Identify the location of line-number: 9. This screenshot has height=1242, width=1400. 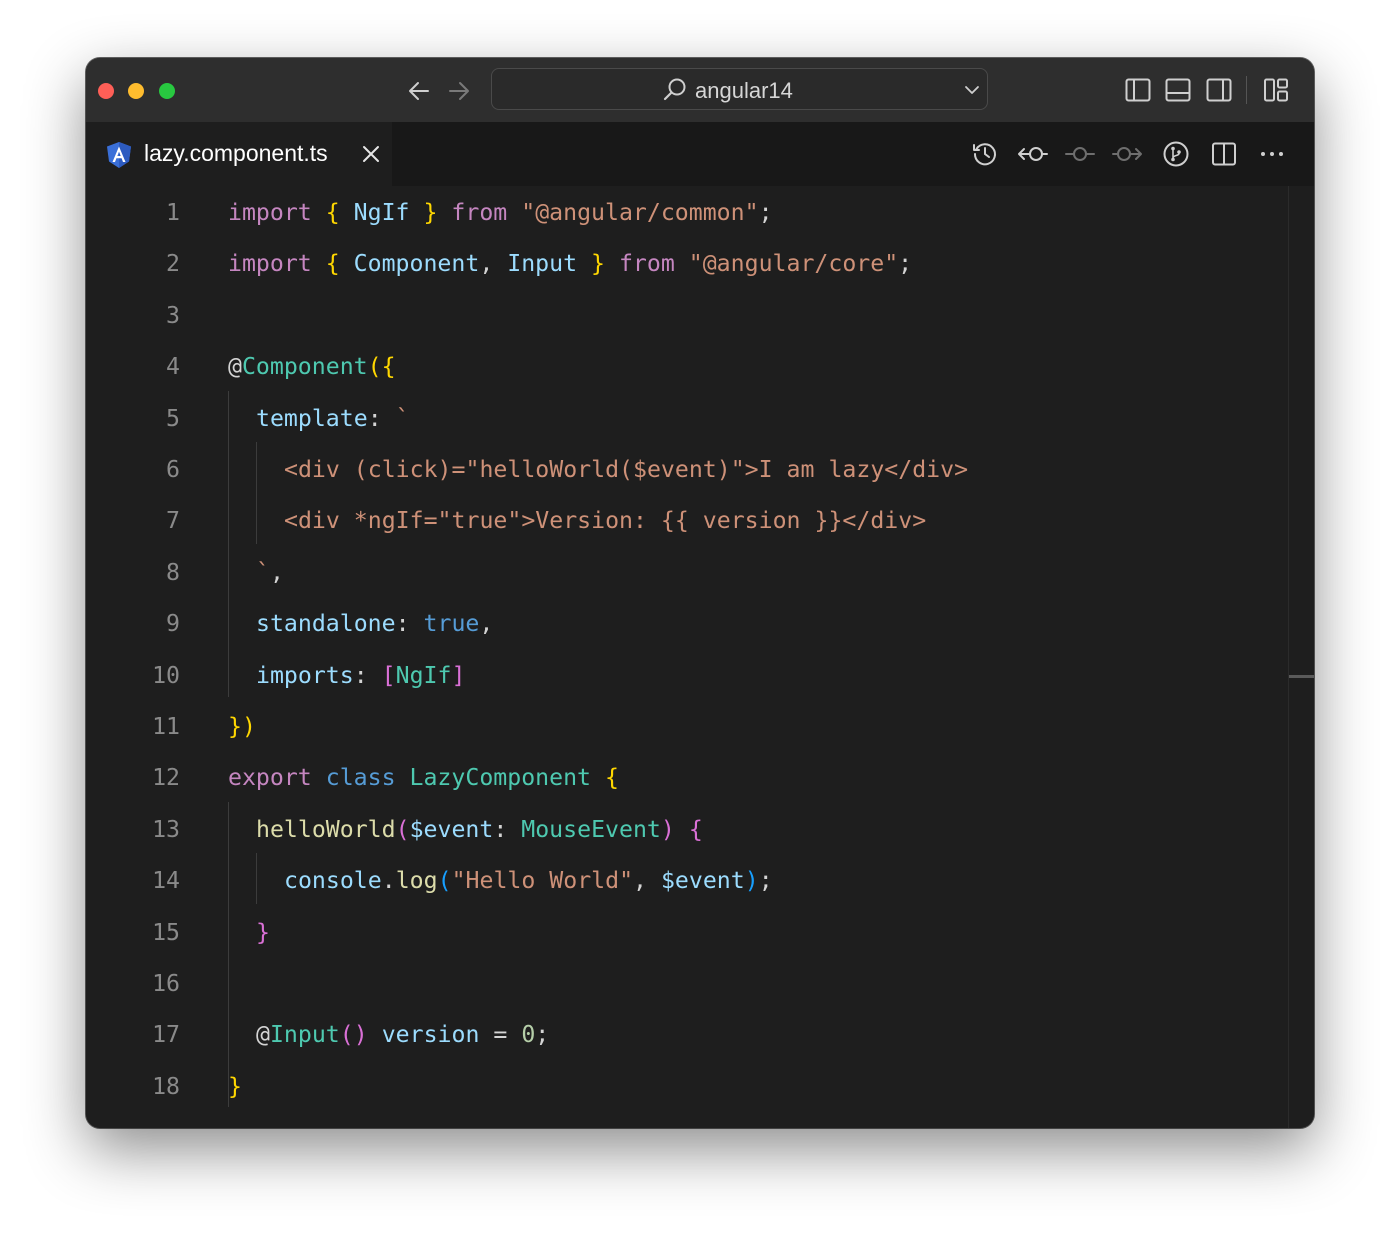
(133, 623).